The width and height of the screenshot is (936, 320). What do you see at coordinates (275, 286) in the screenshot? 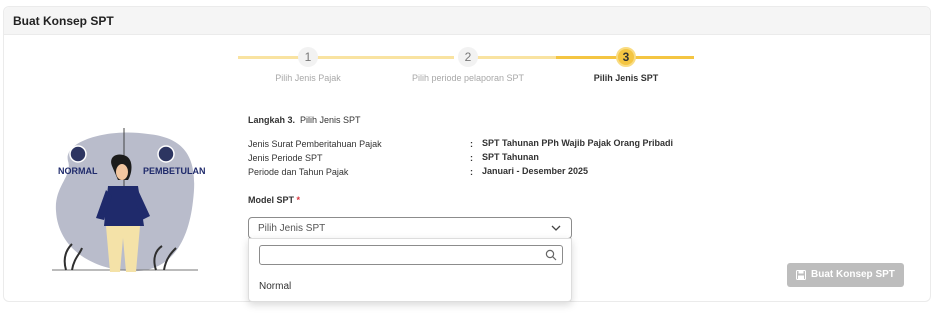
I see `dropdown-option-normal: Normal` at bounding box center [275, 286].